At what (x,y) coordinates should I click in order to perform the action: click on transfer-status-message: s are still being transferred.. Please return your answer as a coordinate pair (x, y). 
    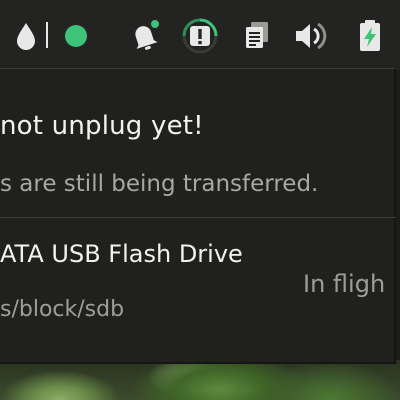
    Looking at the image, I should click on (159, 184).